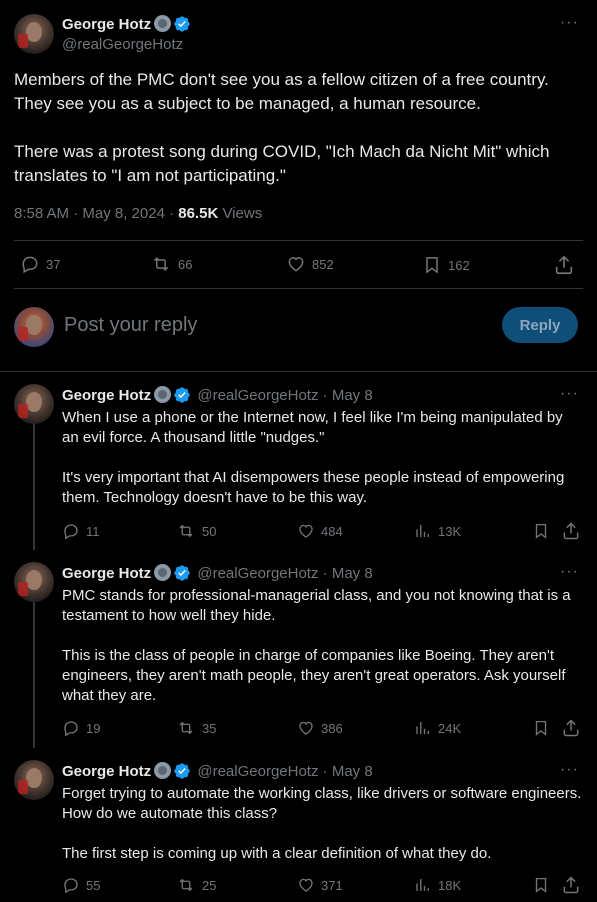  I want to click on current-user-avatar, so click(34, 327).